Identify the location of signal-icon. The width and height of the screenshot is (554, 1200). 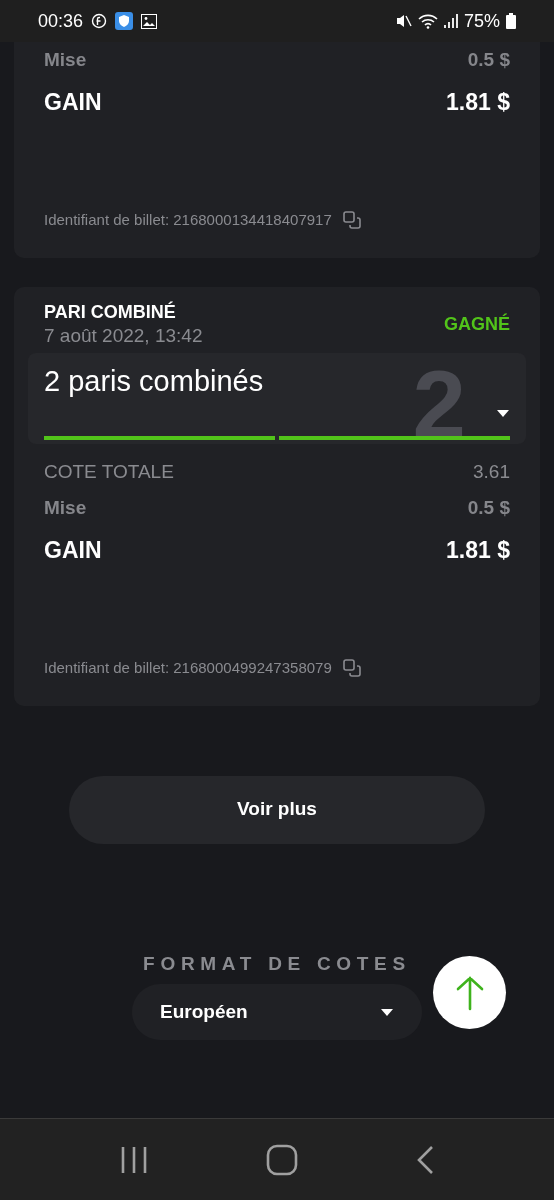
(450, 21).